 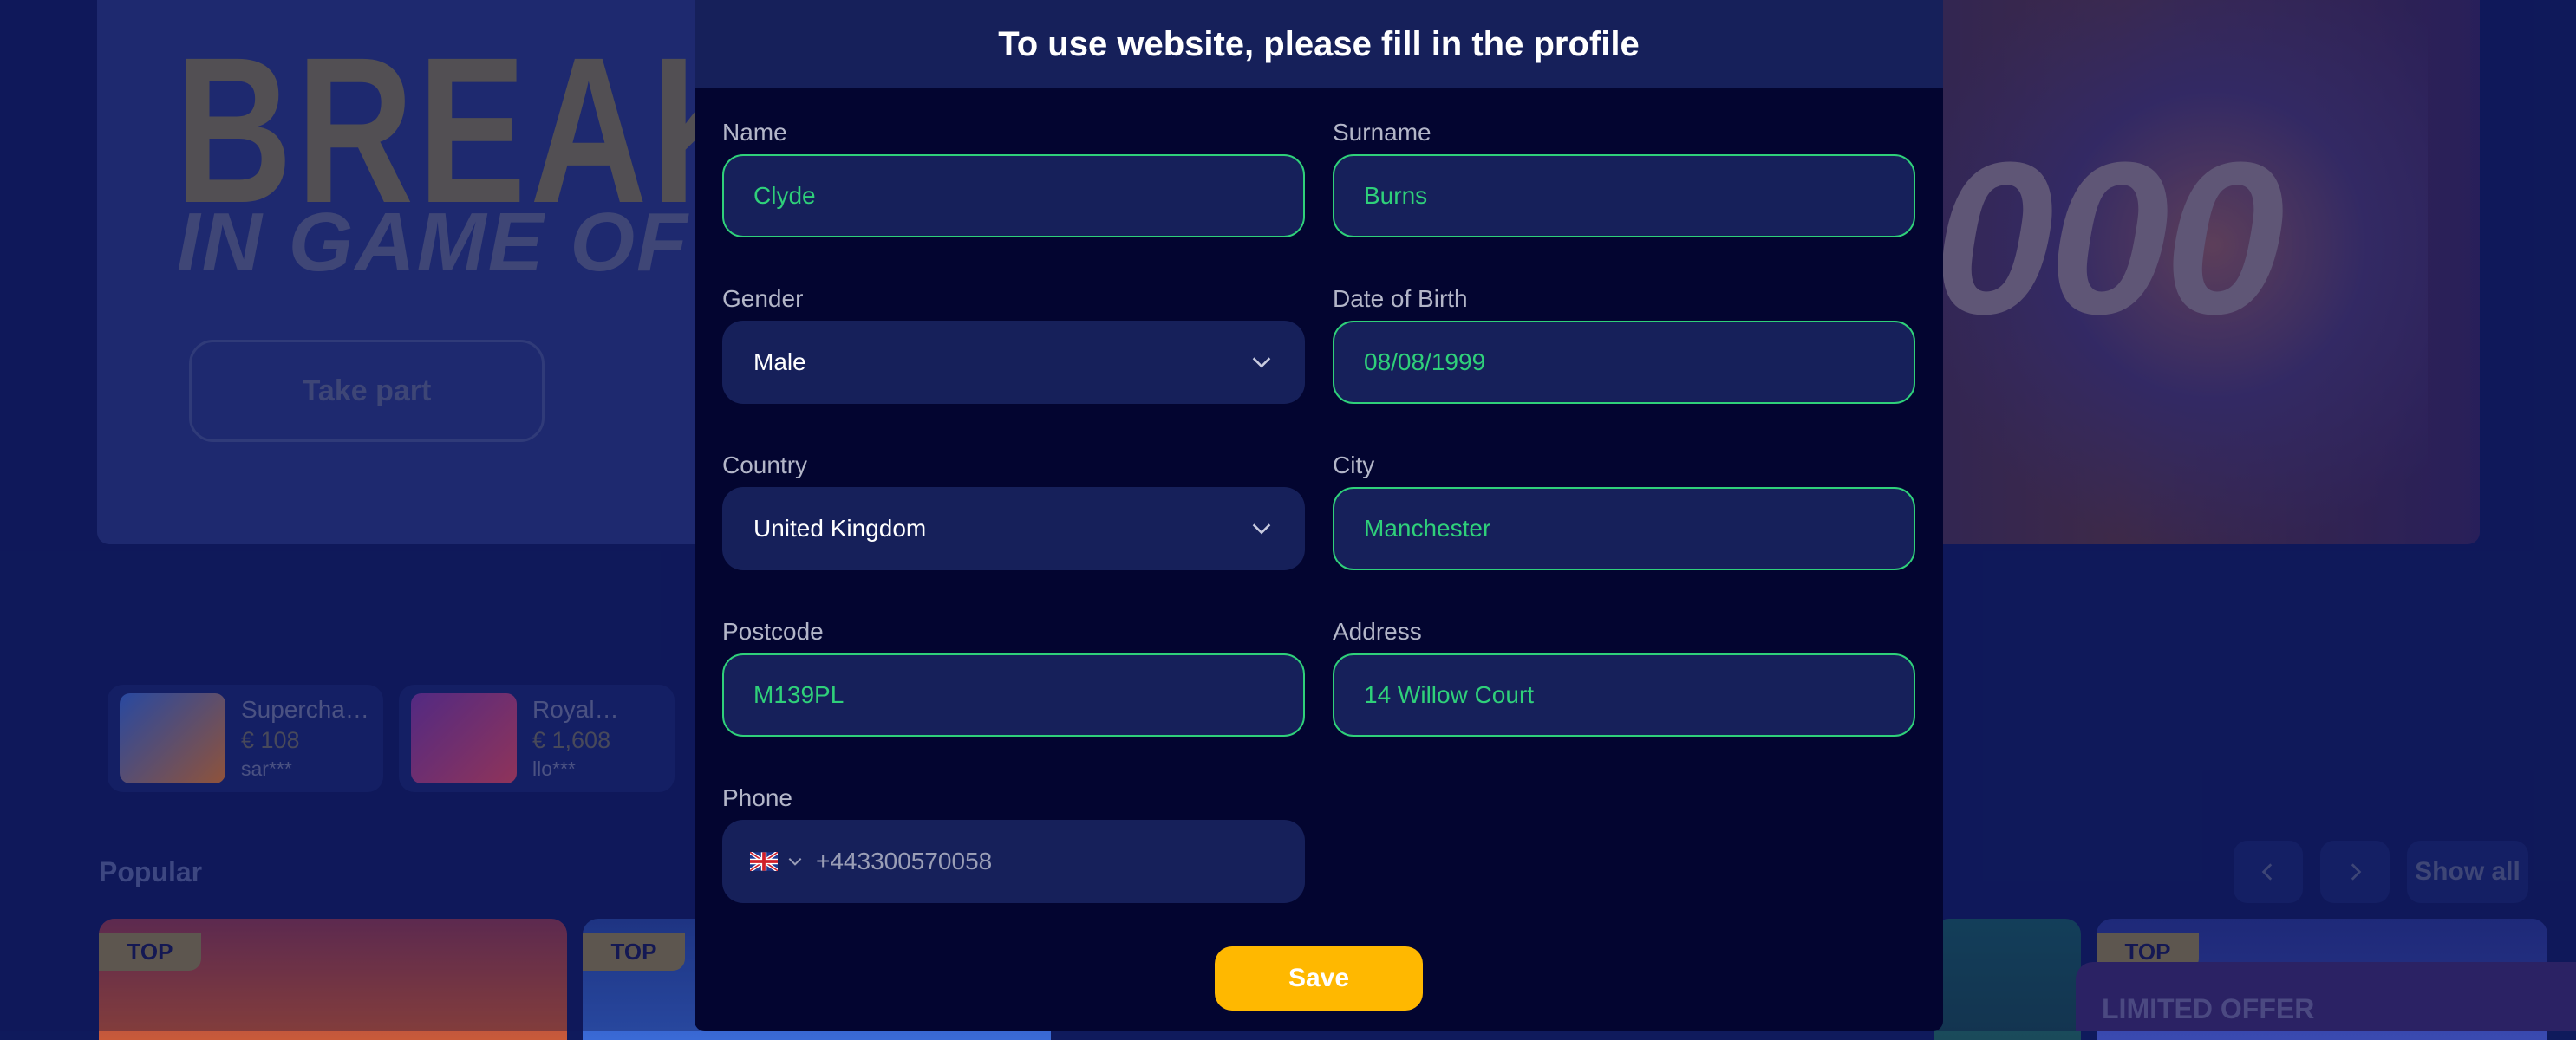 I want to click on gender-value: Male, so click(x=780, y=361).